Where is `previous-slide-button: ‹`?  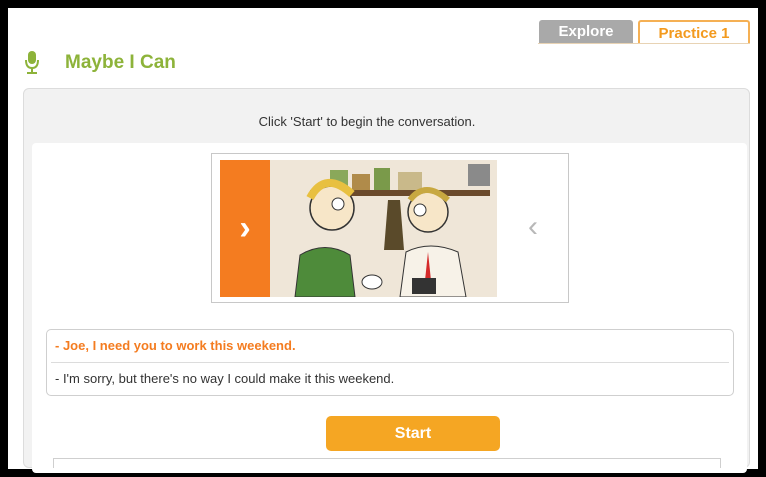
previous-slide-button: ‹ is located at coordinates (533, 227).